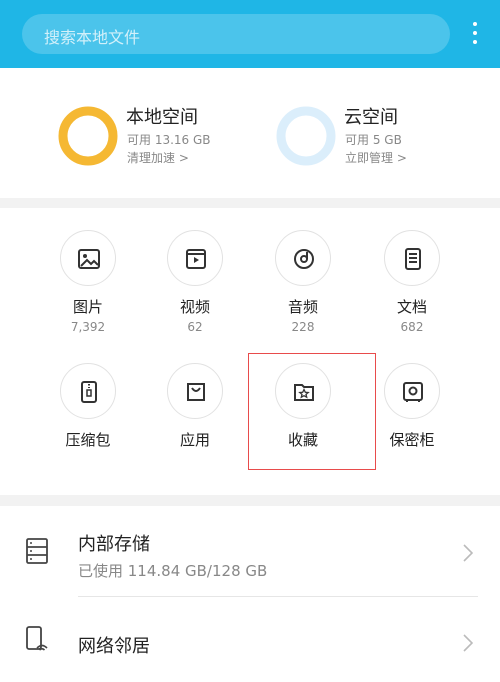  What do you see at coordinates (162, 116) in the screenshot?
I see `local-space-title: 本地空间` at bounding box center [162, 116].